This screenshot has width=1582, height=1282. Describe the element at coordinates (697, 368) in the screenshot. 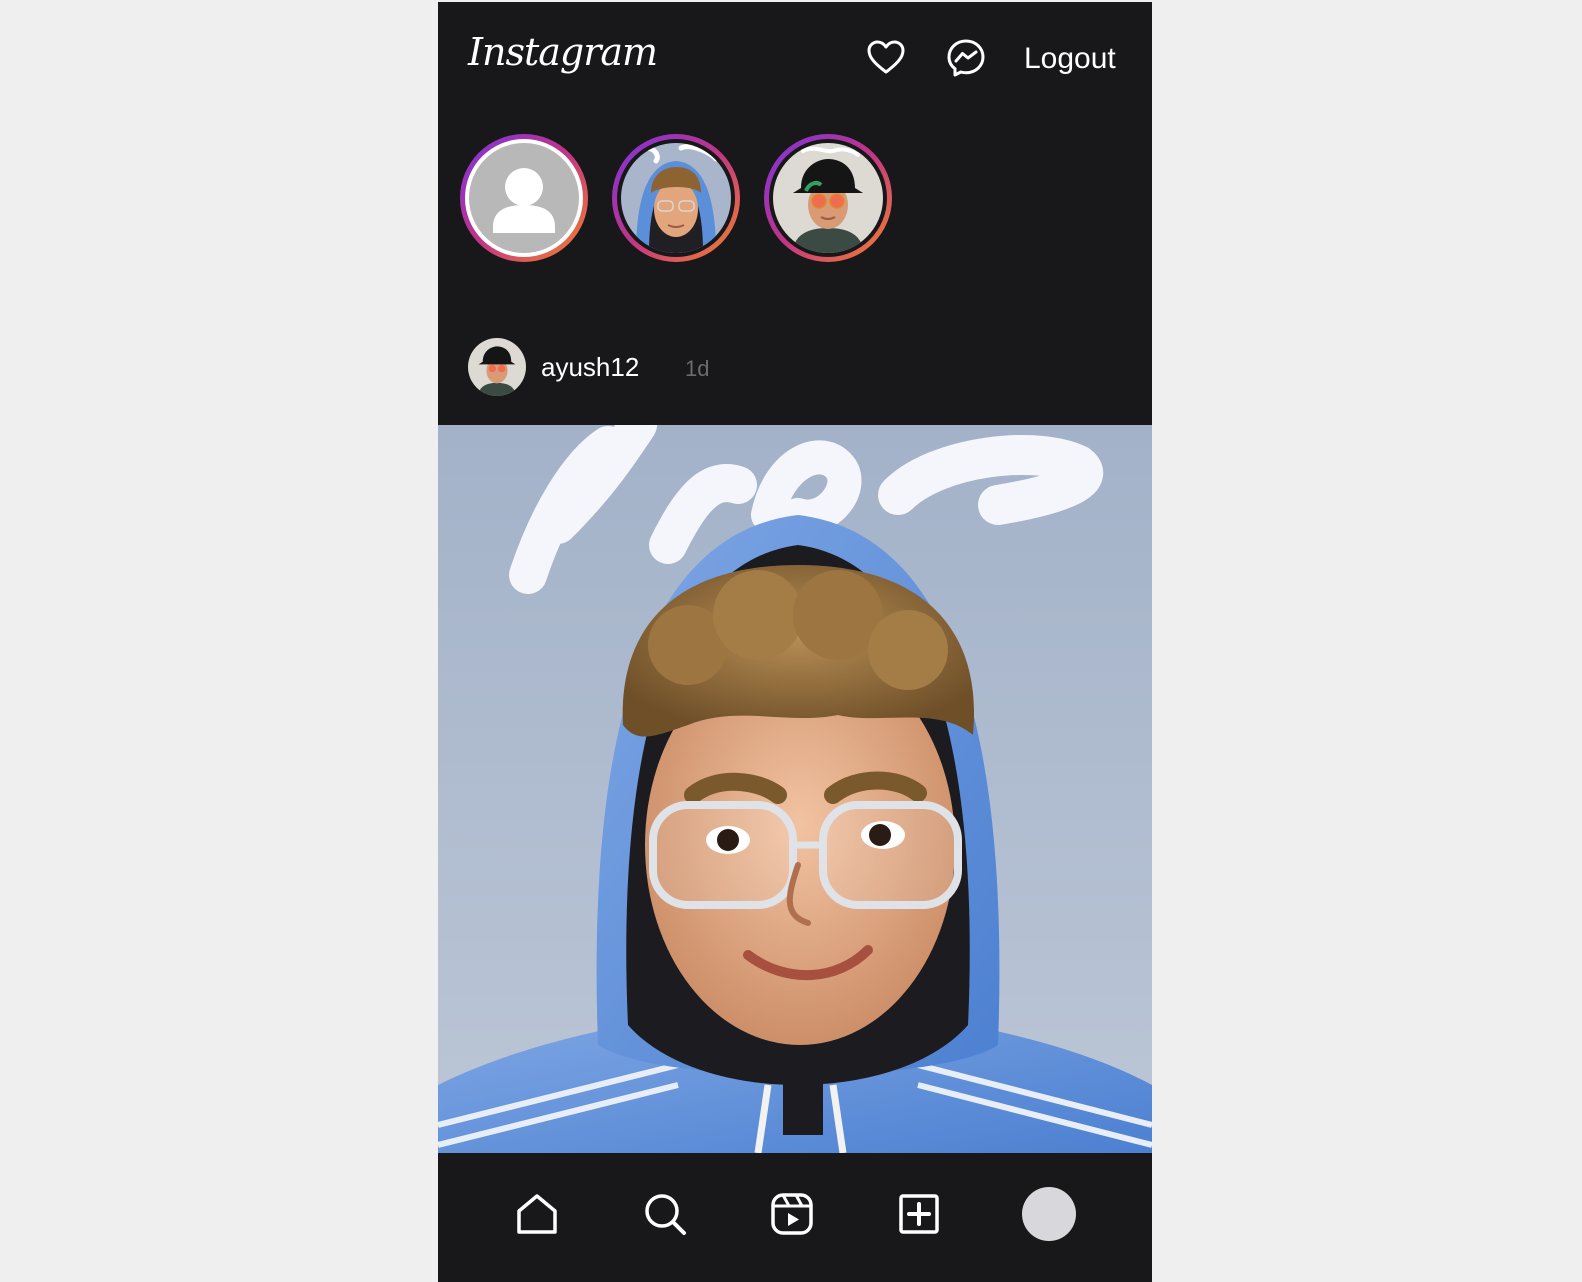

I see `post-timestamp: 1d` at that location.